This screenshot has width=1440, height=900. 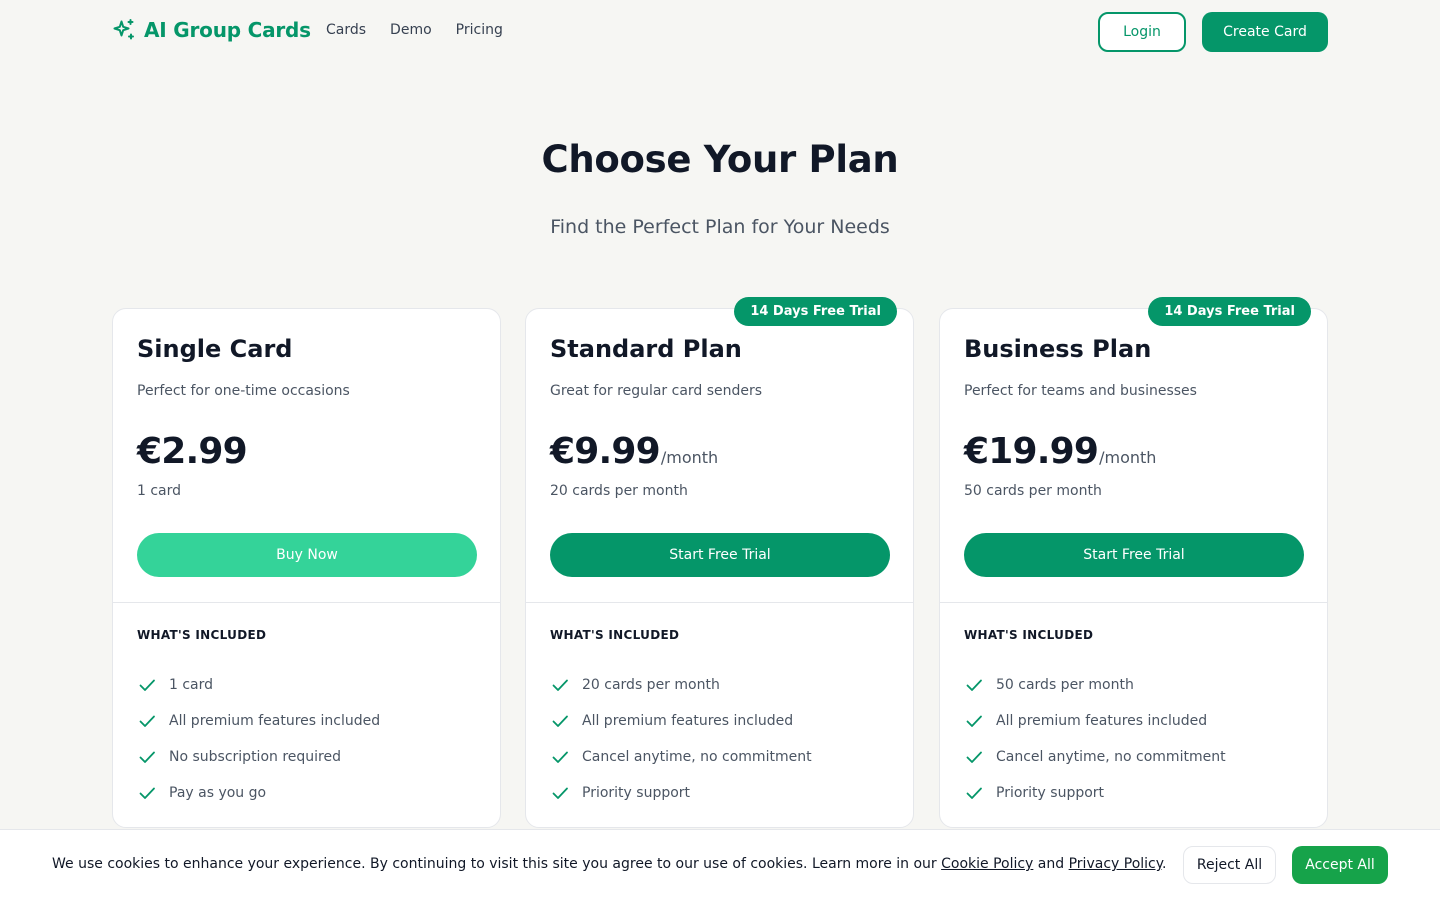 What do you see at coordinates (1065, 685) in the screenshot?
I see `feature-text: 50 cards per month` at bounding box center [1065, 685].